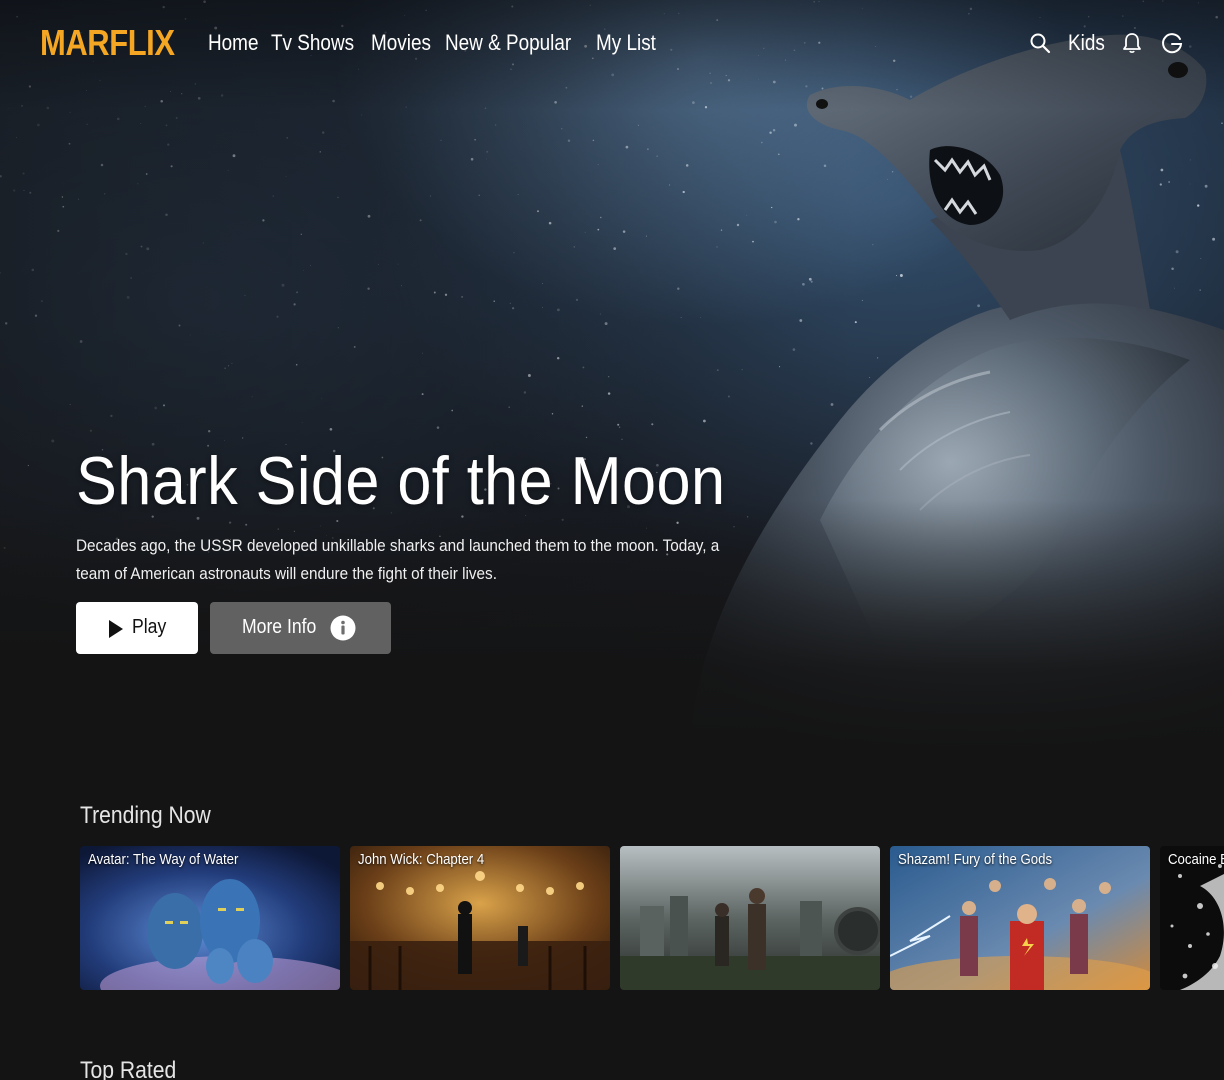  I want to click on nav-link-new-popular: New & Popular, so click(508, 43).